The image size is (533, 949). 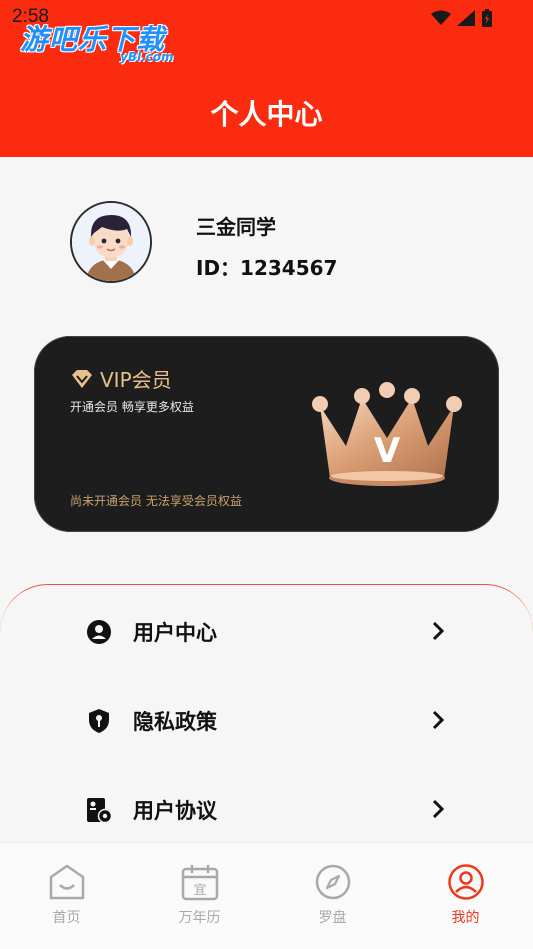 I want to click on agreement-icon, so click(x=99, y=810).